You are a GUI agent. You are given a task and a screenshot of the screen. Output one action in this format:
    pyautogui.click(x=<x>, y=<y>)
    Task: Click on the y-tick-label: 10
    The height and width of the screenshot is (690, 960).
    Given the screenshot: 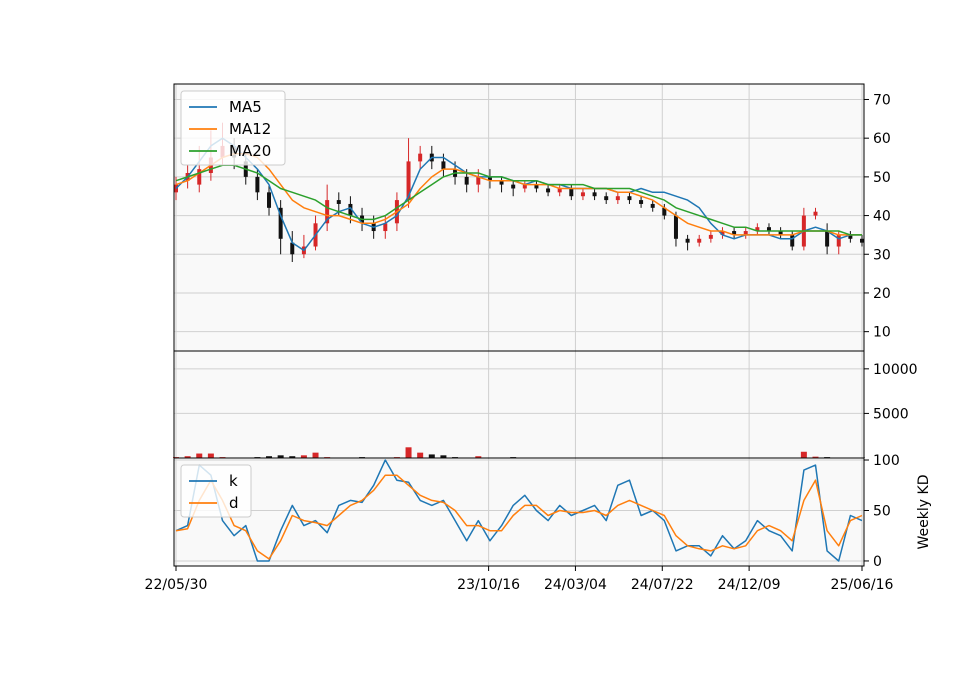 What is the action you would take?
    pyautogui.click(x=882, y=333)
    